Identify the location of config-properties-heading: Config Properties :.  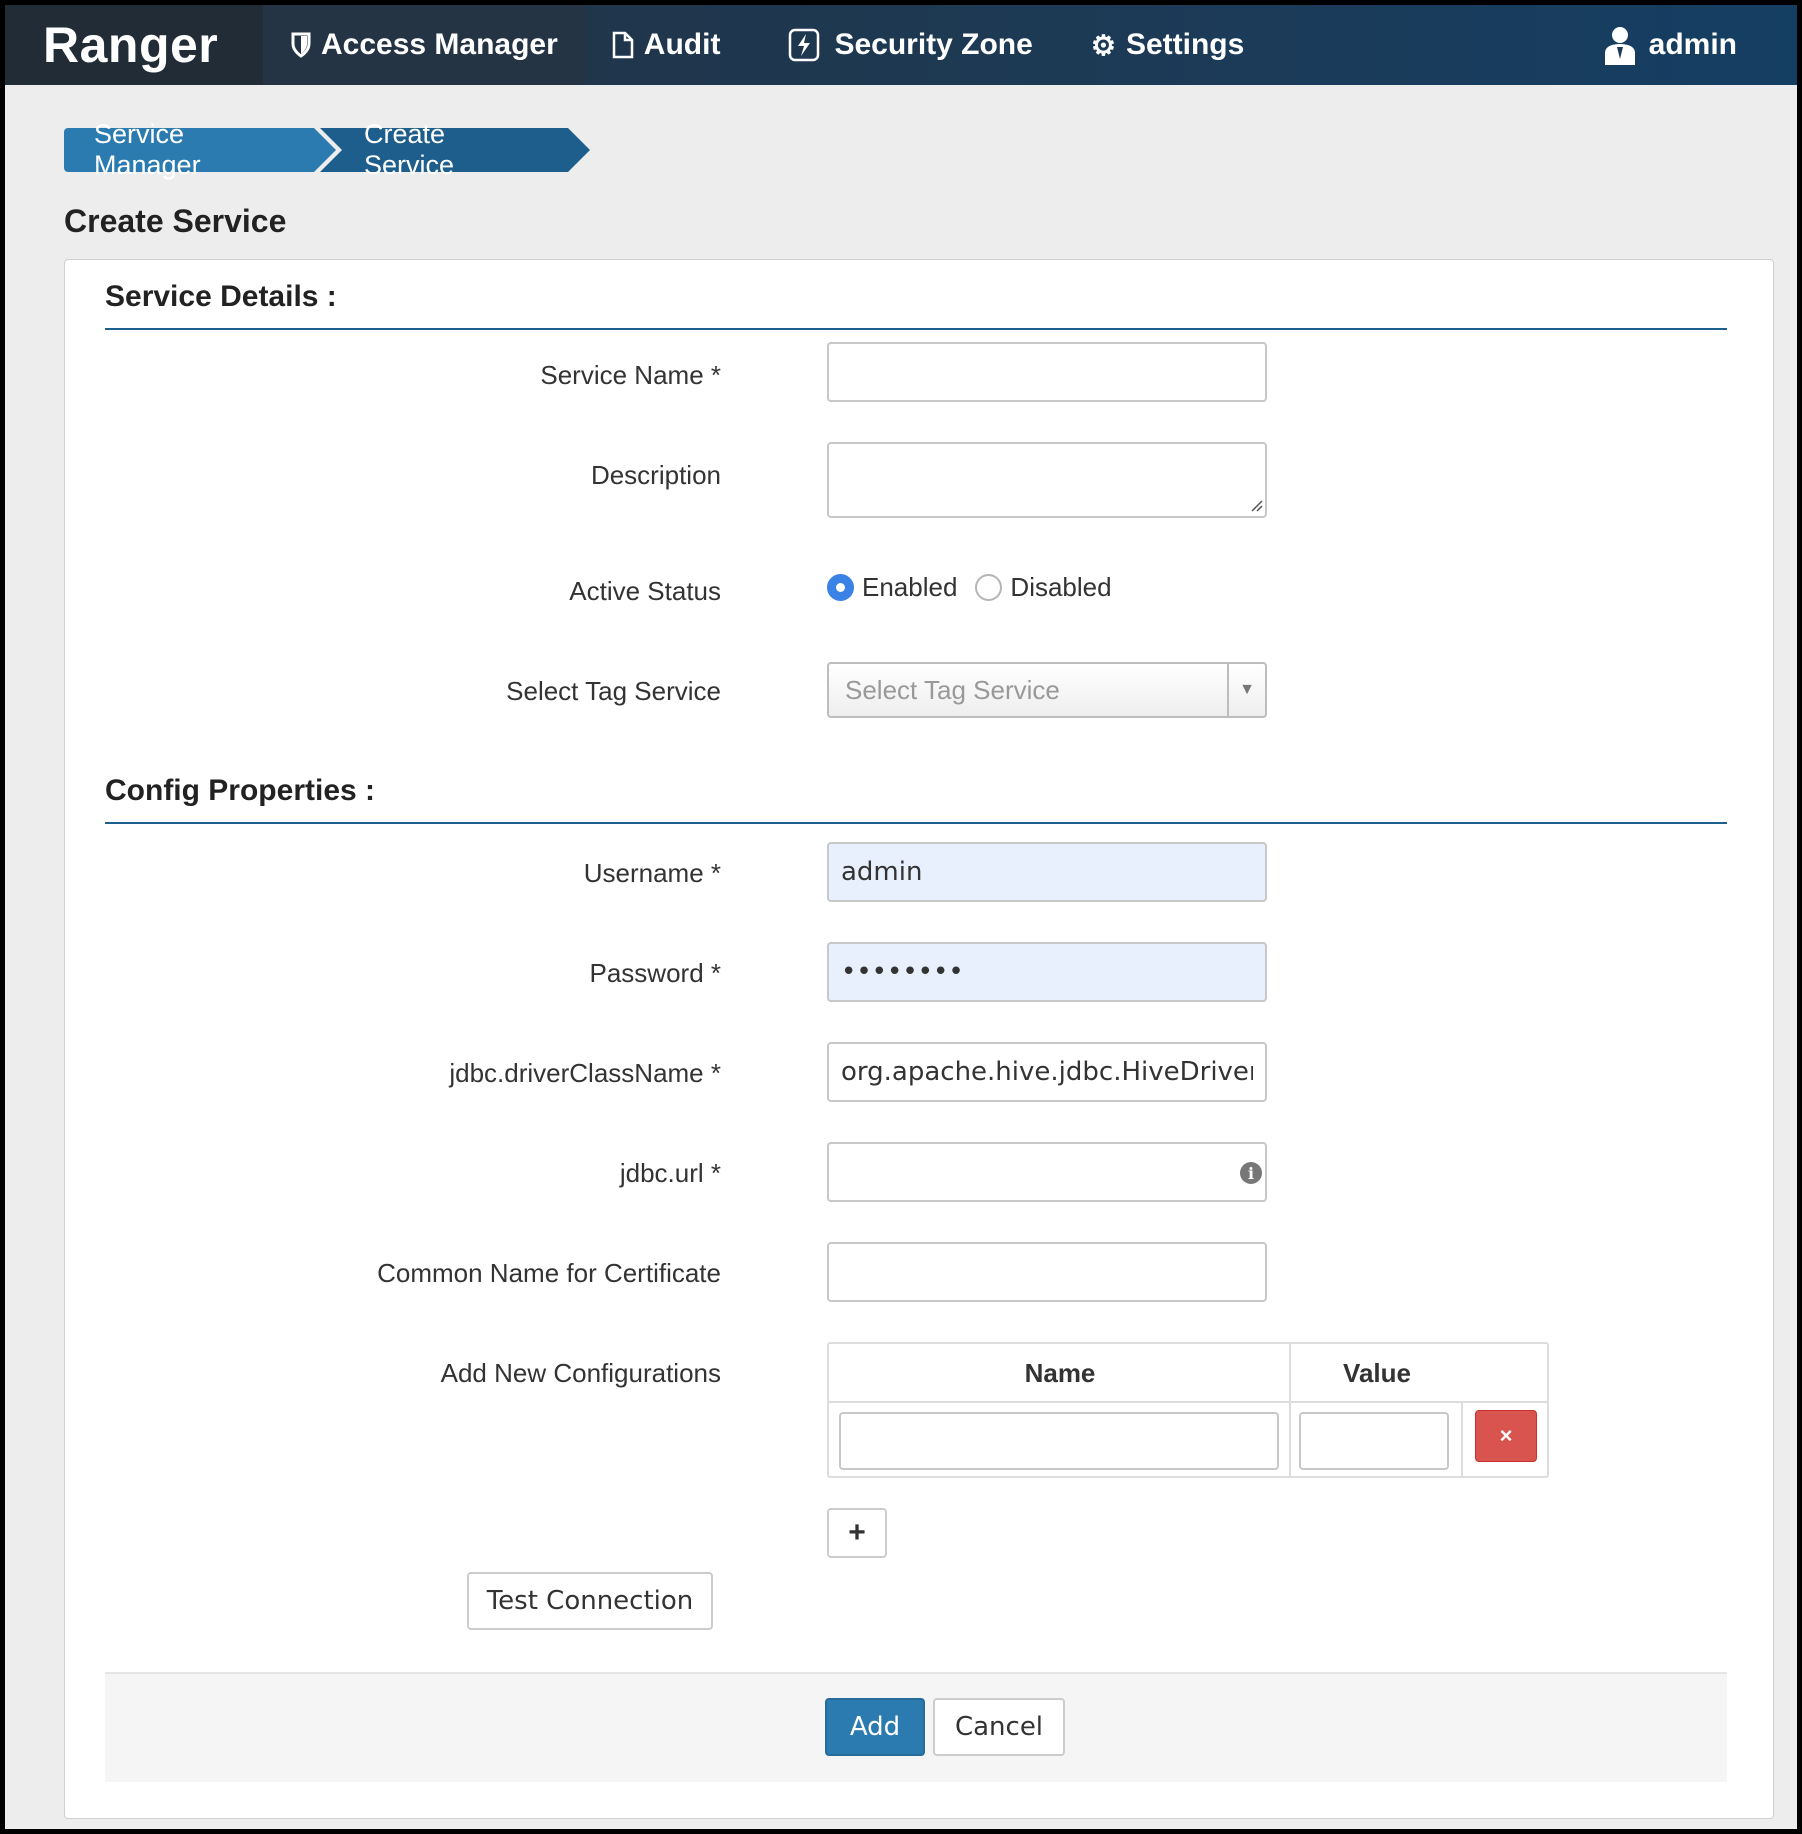
(240, 790).